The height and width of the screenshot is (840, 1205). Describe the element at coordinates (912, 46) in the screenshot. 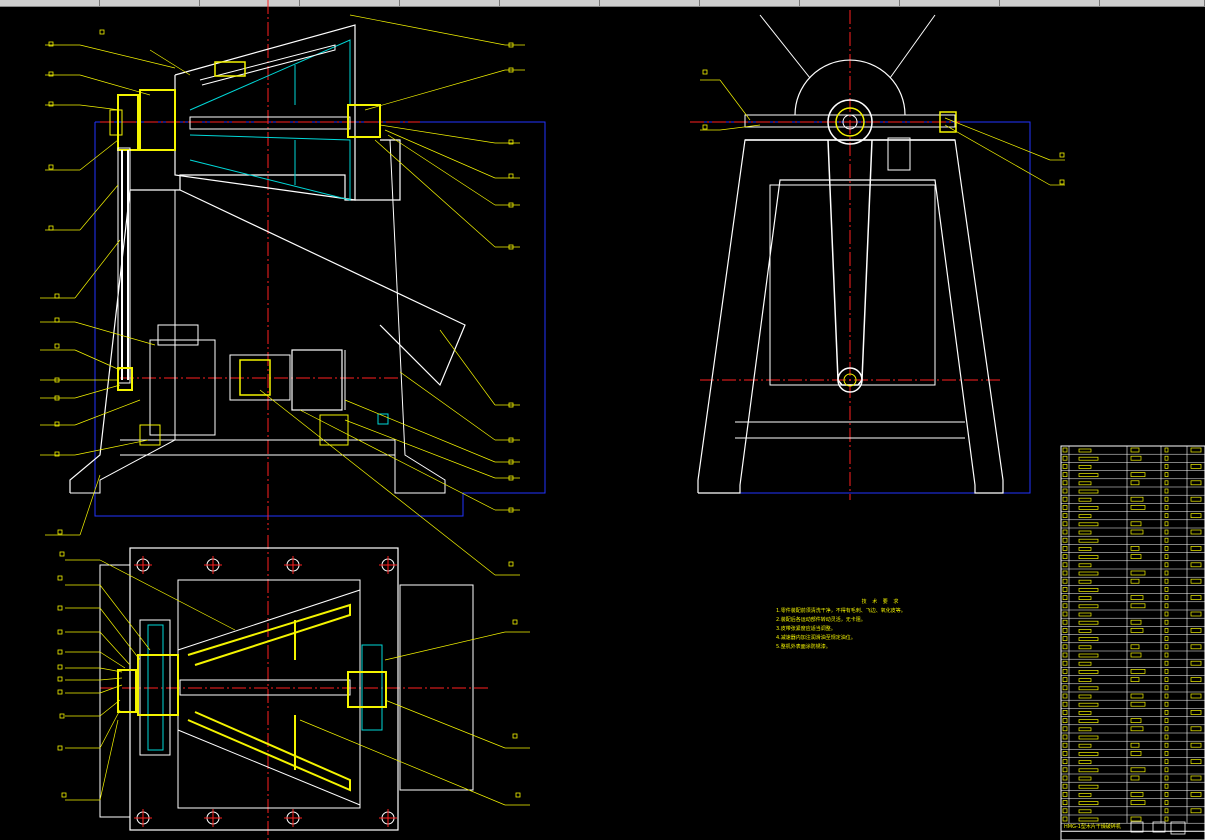

I see `side-hopper-edge-right` at that location.